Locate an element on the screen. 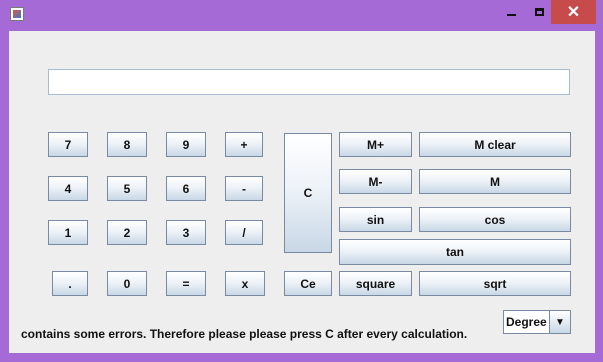 The height and width of the screenshot is (362, 603). key-7-button: 7 is located at coordinates (68, 144).